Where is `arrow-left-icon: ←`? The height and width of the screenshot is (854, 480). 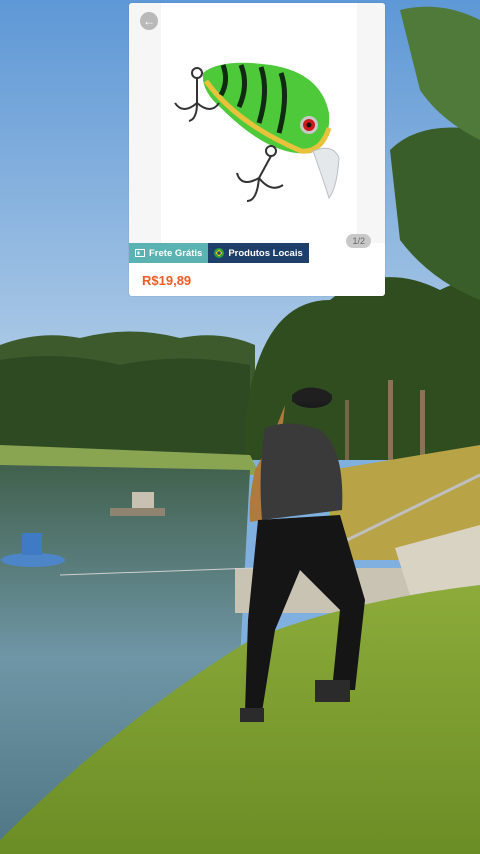
arrow-left-icon: ← is located at coordinates (149, 21).